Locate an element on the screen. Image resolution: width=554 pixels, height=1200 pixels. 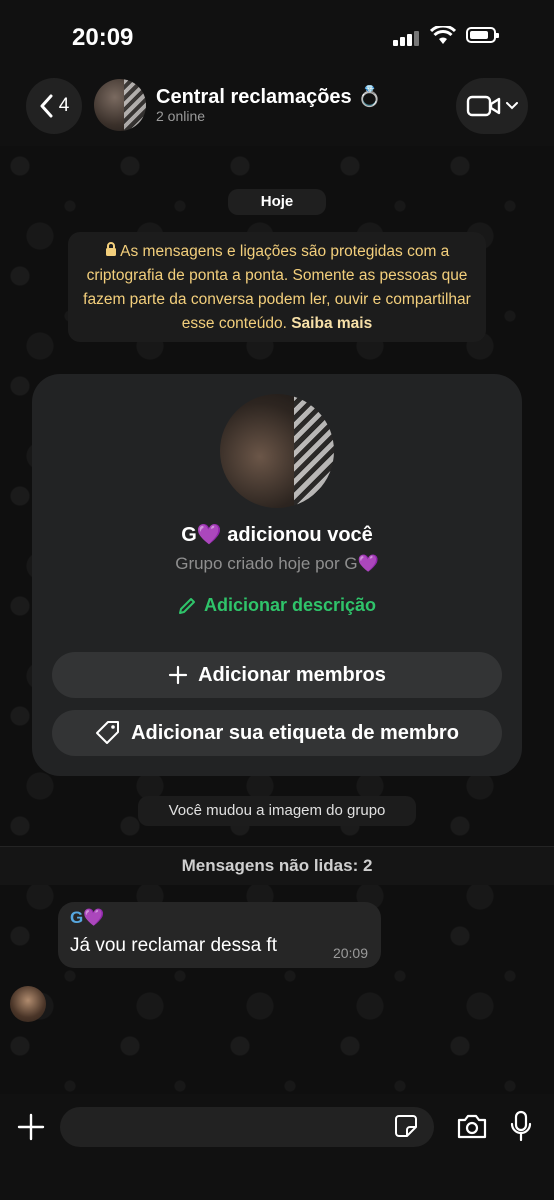
group-avatar is located at coordinates (277, 451).